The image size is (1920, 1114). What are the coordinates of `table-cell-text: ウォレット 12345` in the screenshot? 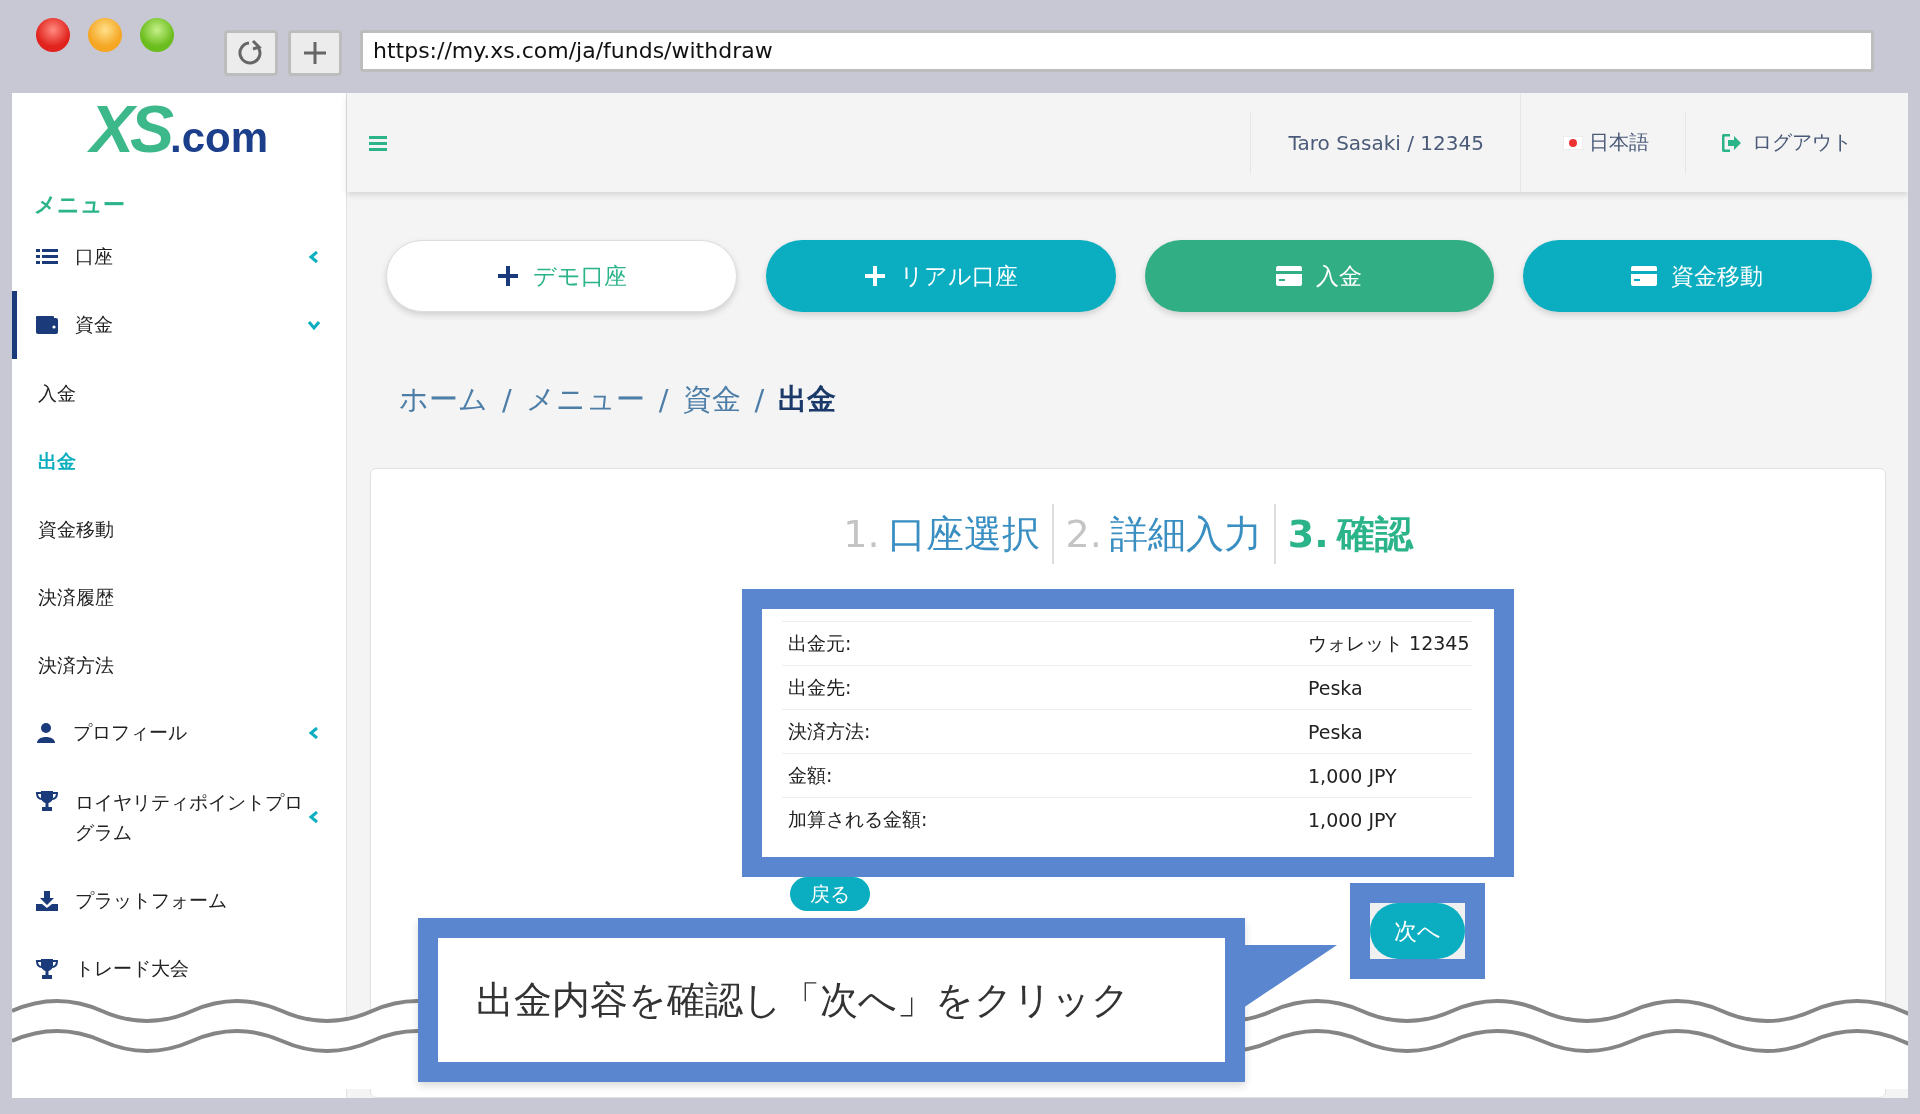 It's located at (1389, 643).